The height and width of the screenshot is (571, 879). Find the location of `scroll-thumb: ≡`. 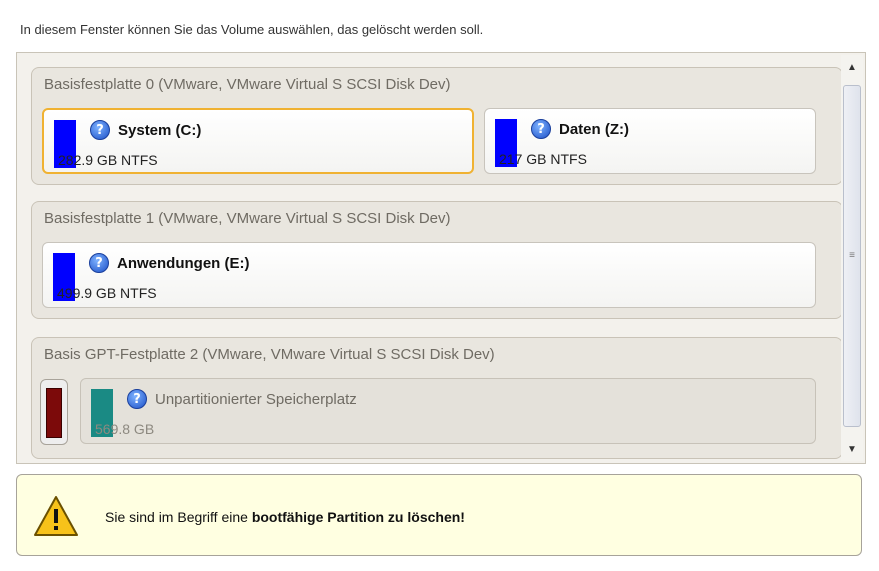

scroll-thumb: ≡ is located at coordinates (852, 256).